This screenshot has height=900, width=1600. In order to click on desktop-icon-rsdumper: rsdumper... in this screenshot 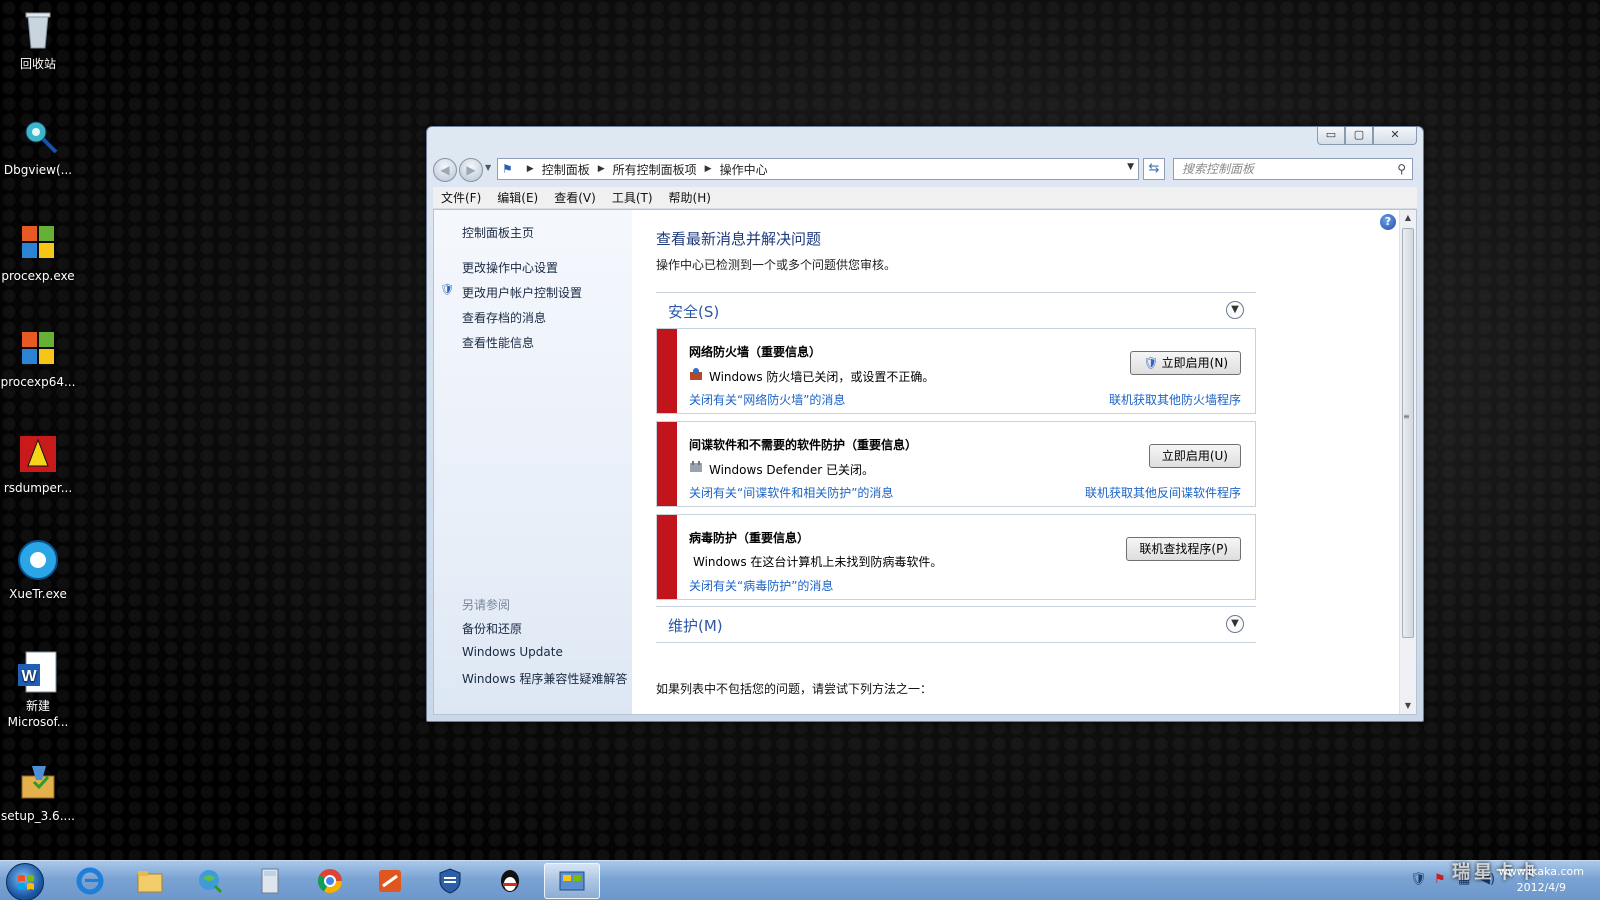, I will do `click(38, 463)`.